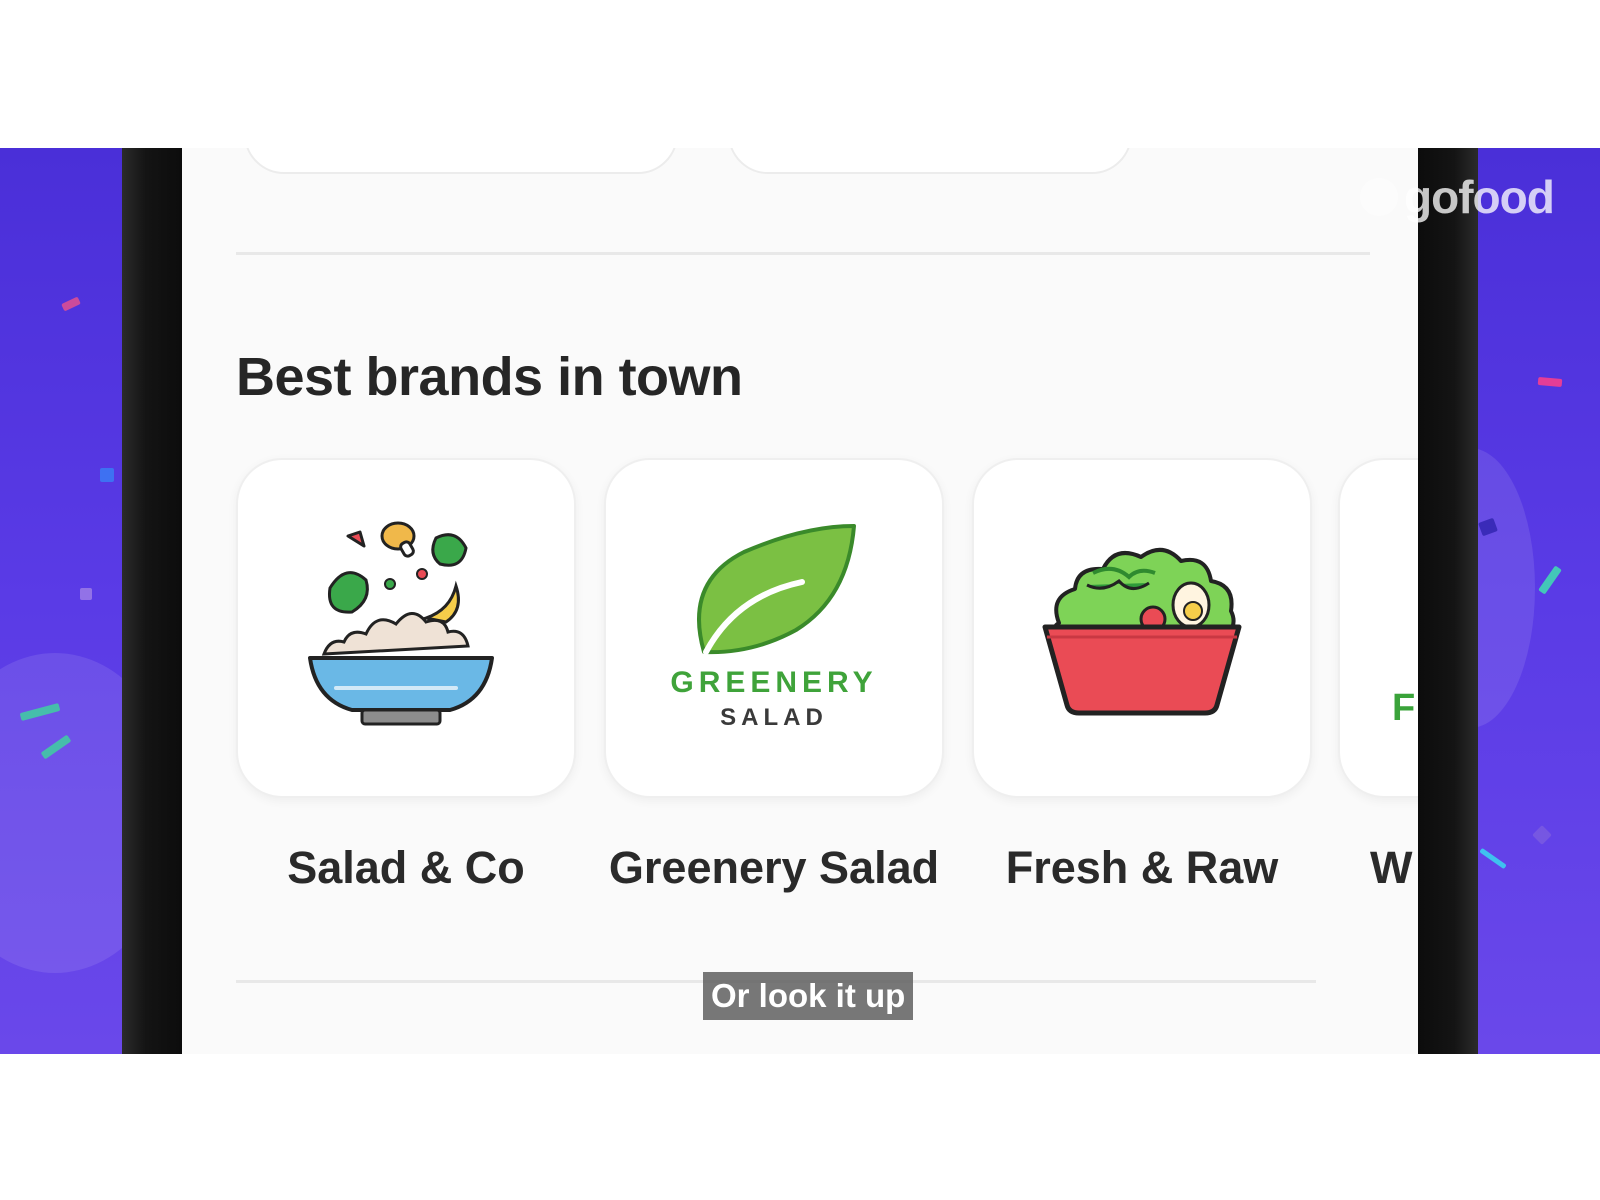  Describe the element at coordinates (1142, 632) in the screenshot. I see `red-salad-bowl-icon` at that location.